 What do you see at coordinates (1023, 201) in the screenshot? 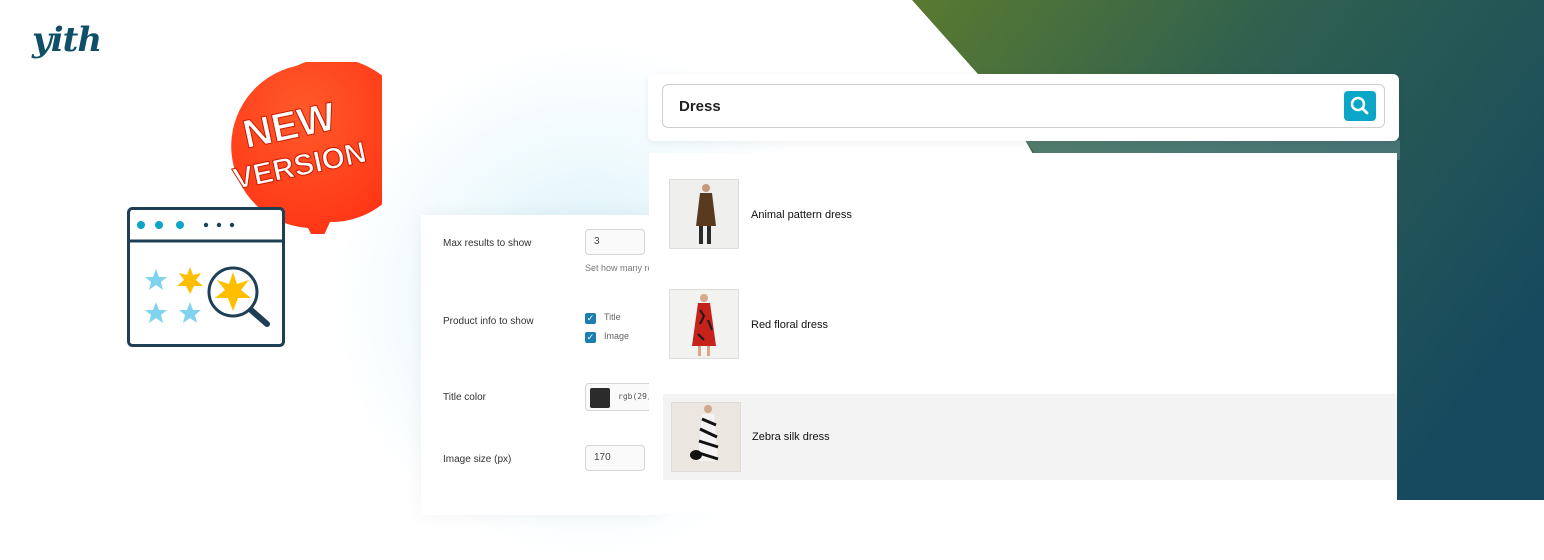
I see `result-item: Animal pattern dress` at bounding box center [1023, 201].